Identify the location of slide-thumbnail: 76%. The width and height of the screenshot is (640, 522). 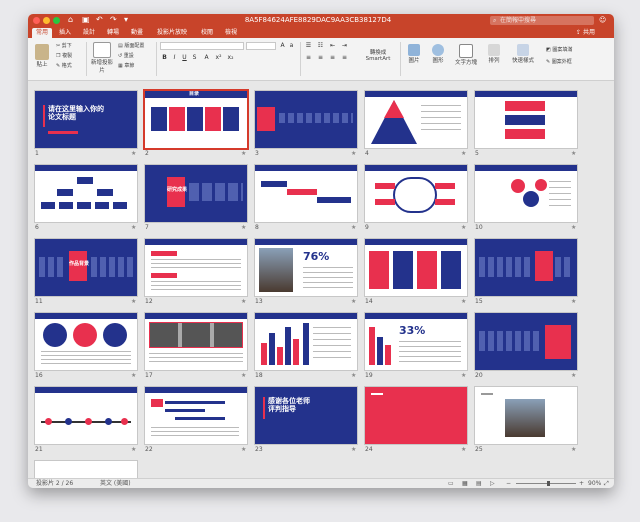
(306, 267).